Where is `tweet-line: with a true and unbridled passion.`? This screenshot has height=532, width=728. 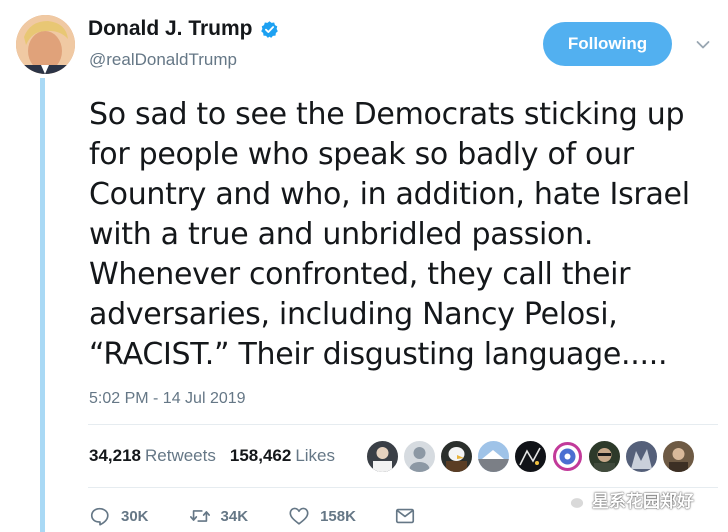 tweet-line: with a true and unbridled passion. is located at coordinates (341, 234).